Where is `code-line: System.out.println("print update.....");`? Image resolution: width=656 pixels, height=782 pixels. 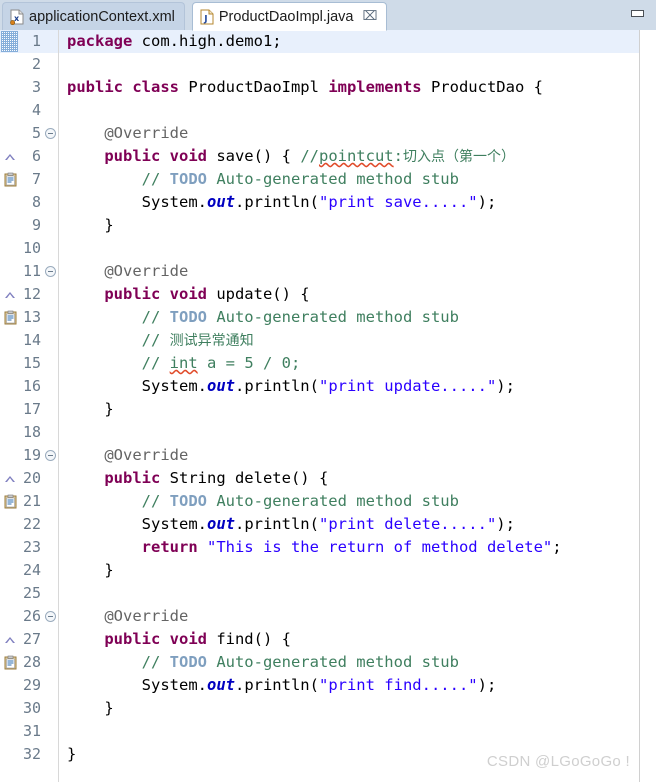 code-line: System.out.println("print update....."); is located at coordinates (349, 386).